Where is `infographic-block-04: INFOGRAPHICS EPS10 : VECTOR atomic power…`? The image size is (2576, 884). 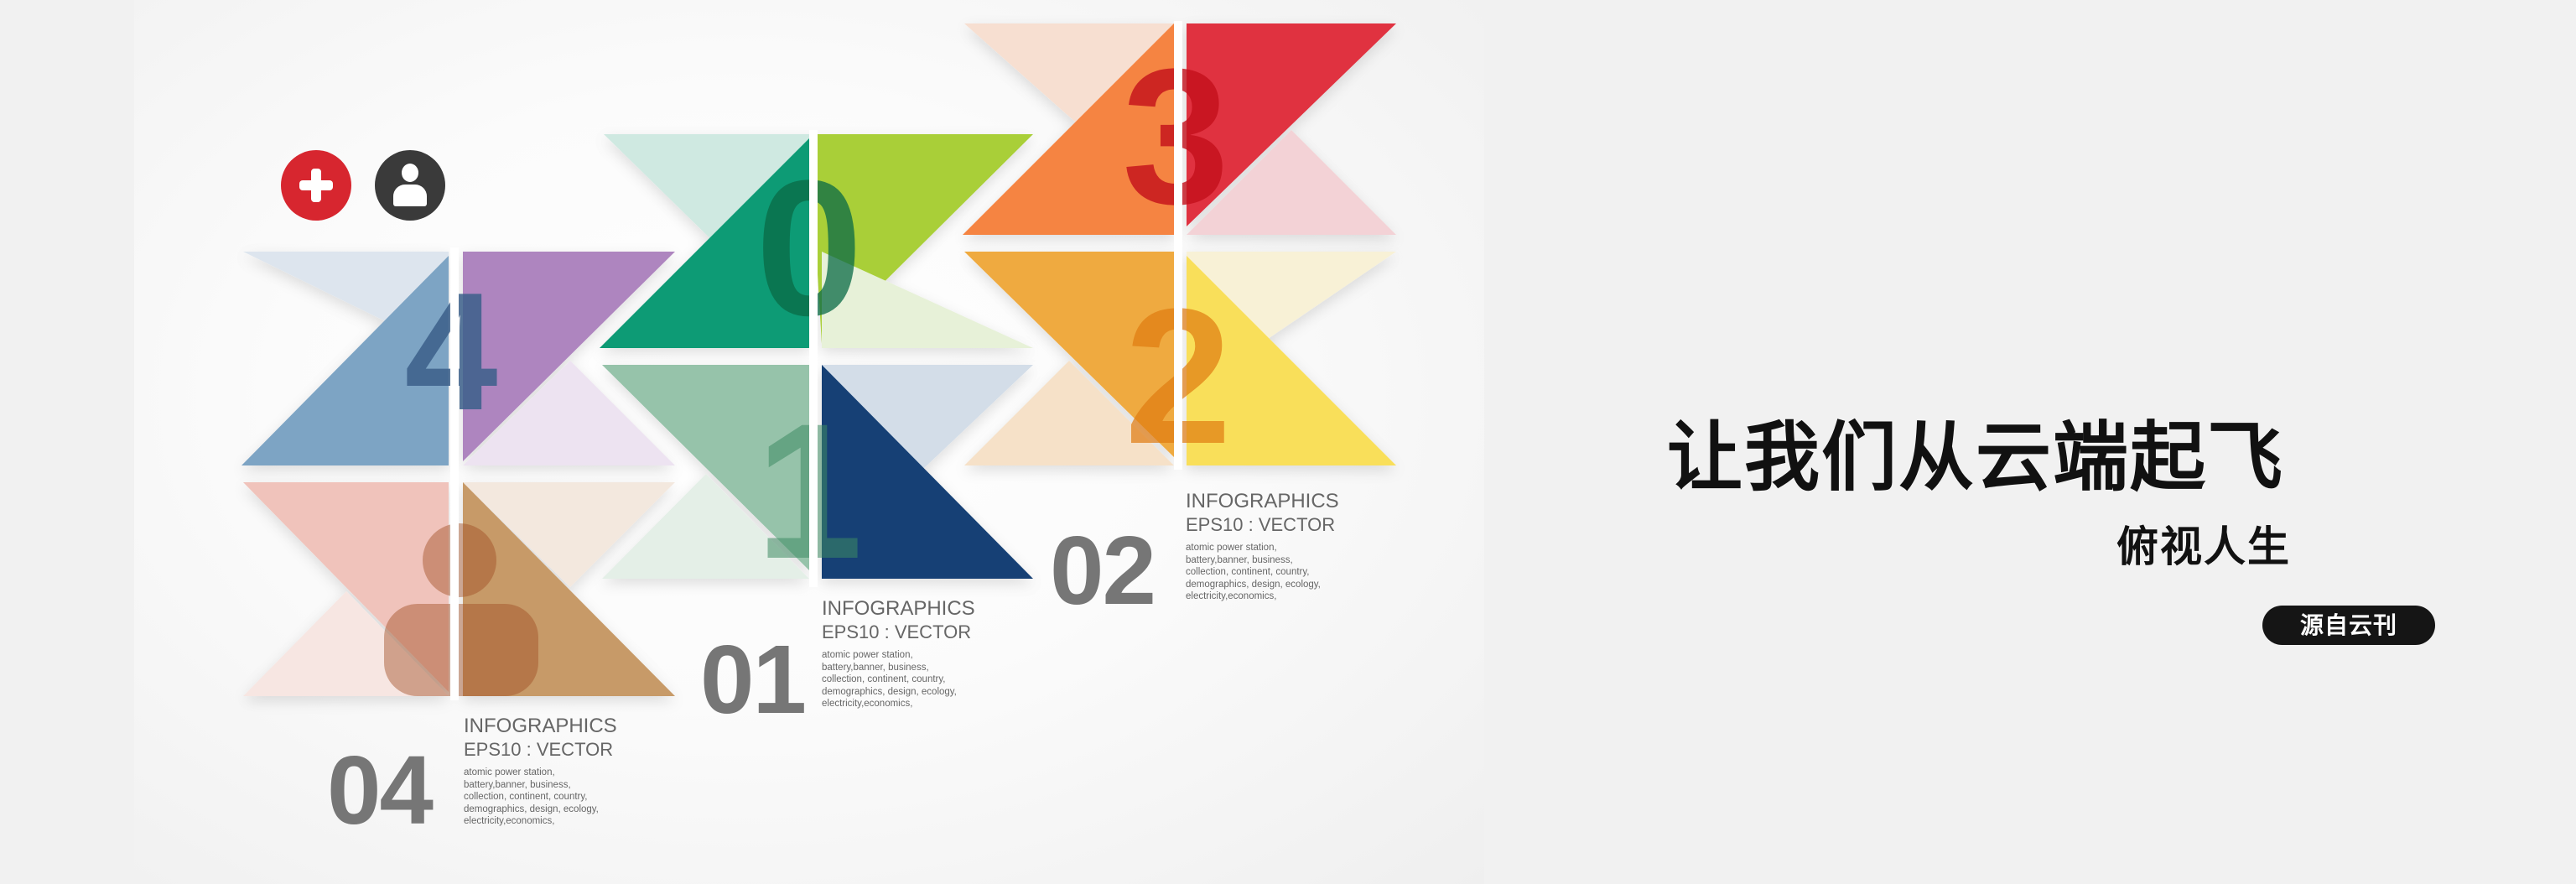 infographic-block-04: INFOGRAPHICS EPS10 : VECTOR atomic power… is located at coordinates (540, 771).